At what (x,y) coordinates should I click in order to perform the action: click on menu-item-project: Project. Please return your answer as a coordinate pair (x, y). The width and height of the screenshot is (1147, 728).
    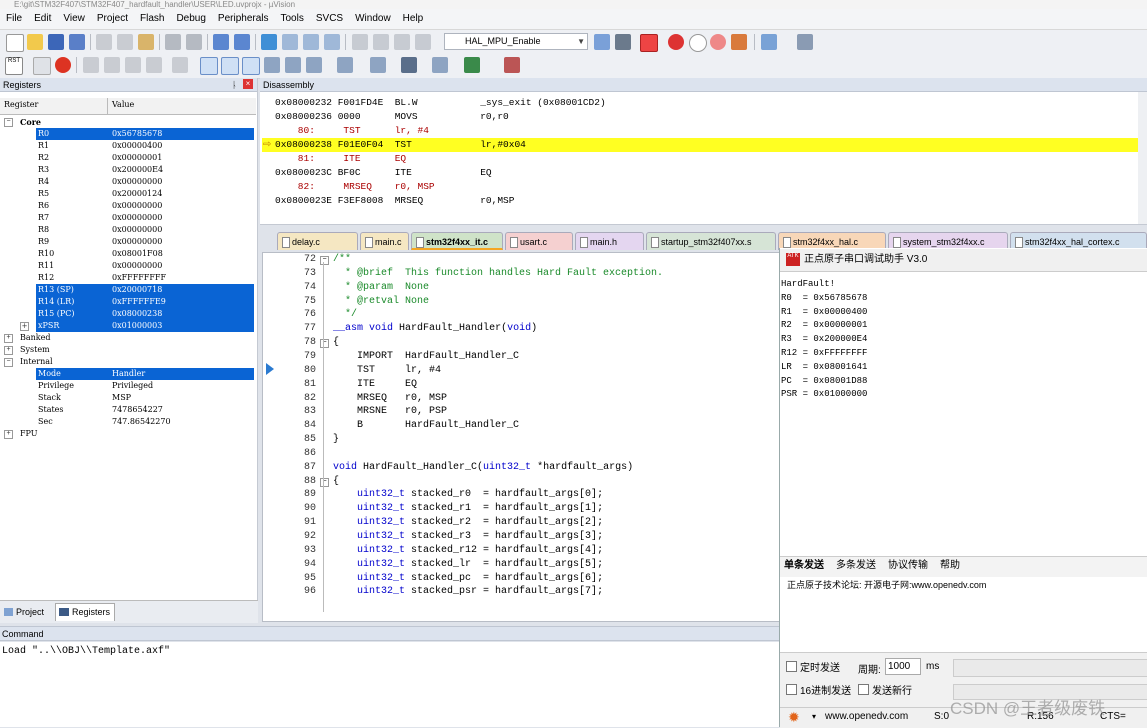
    Looking at the image, I should click on (112, 19).